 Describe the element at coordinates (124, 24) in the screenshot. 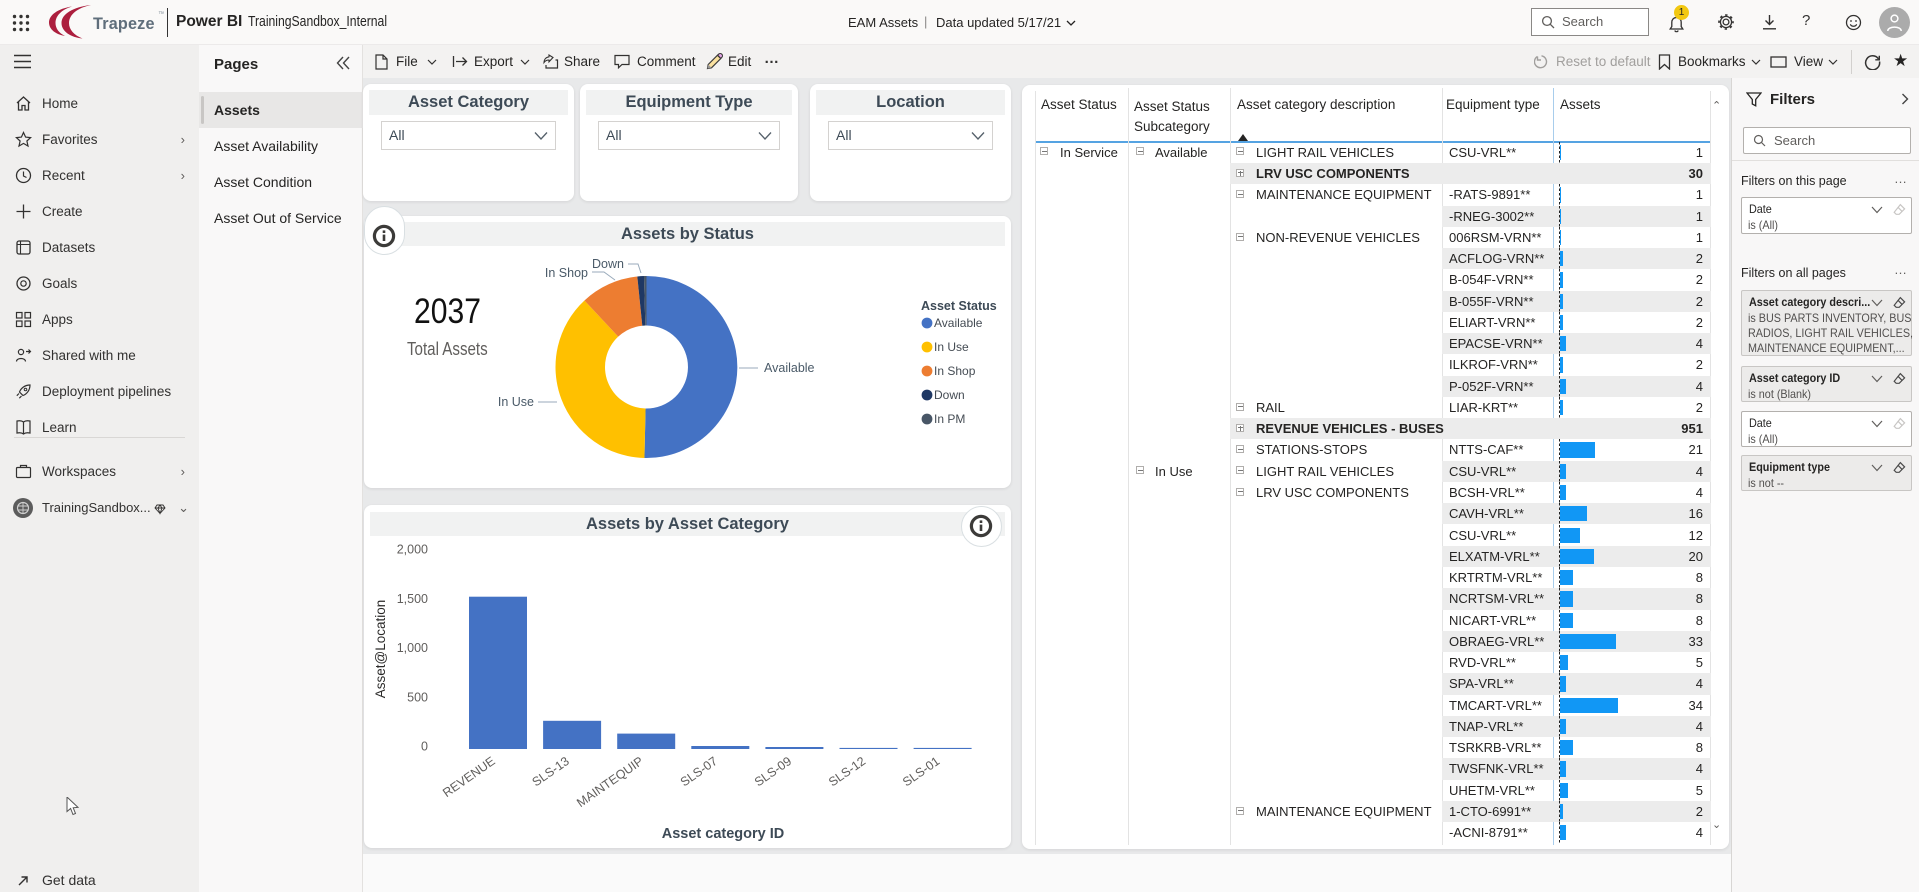

I see `svg-text: Trapeze` at that location.